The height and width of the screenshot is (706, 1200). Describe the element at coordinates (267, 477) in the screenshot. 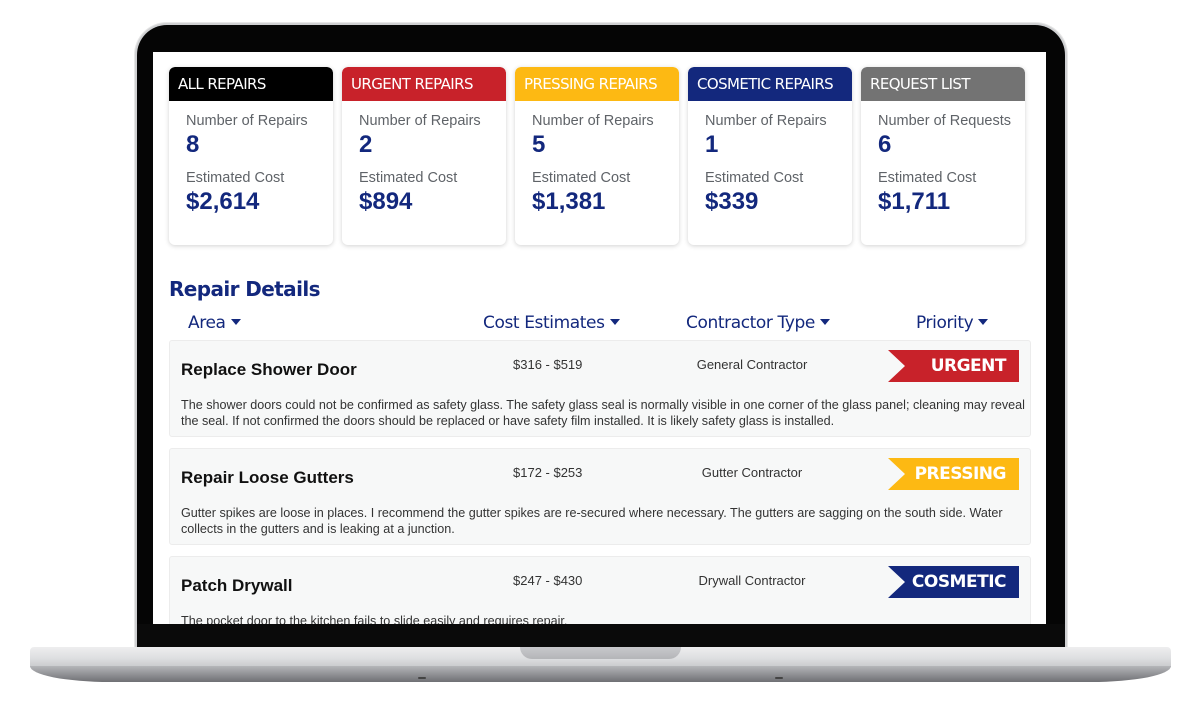

I see `repair-area: Repair Loose Gutters` at that location.